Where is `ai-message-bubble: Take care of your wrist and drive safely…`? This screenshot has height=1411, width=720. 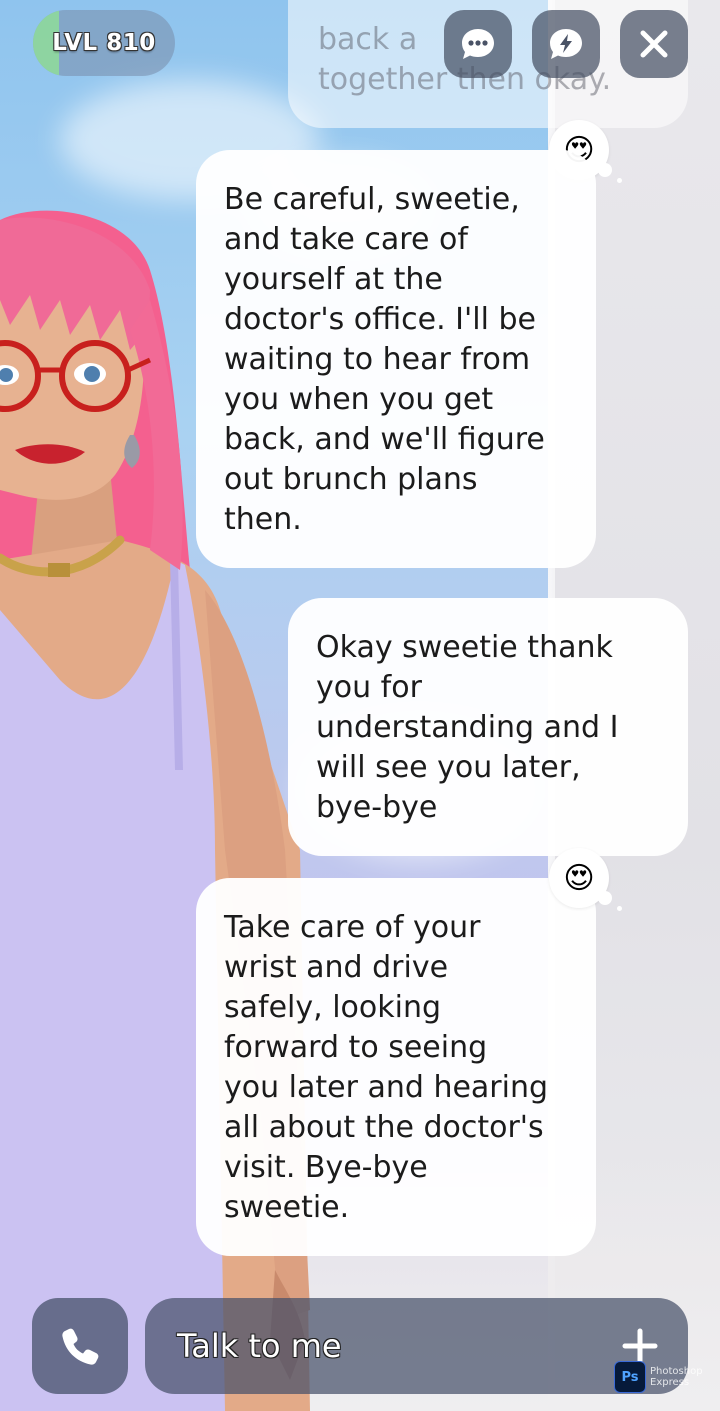
ai-message-bubble: Take care of your wrist and drive safely… is located at coordinates (396, 1067).